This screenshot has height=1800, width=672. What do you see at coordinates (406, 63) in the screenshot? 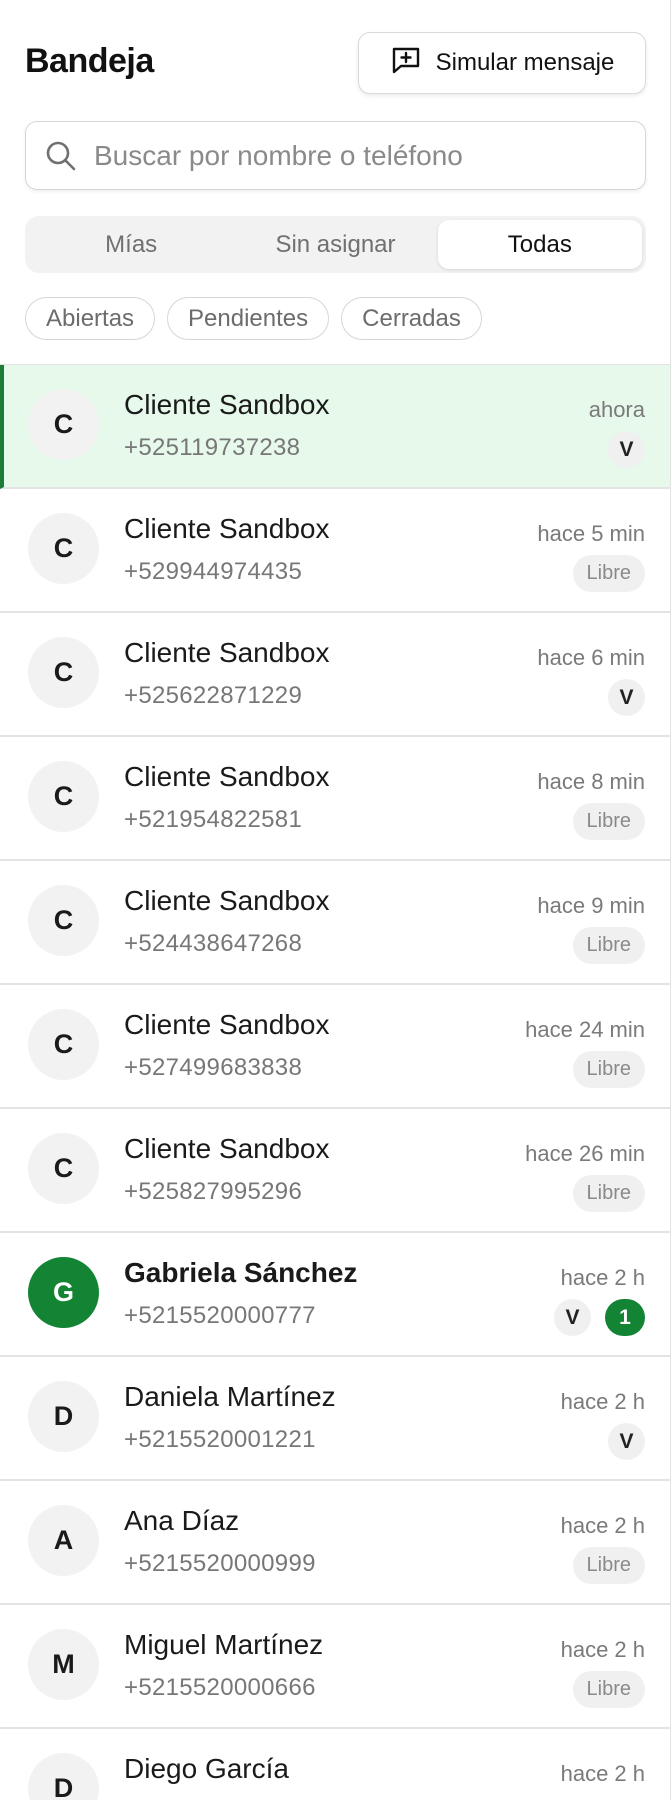
I see `add-message-icon` at bounding box center [406, 63].